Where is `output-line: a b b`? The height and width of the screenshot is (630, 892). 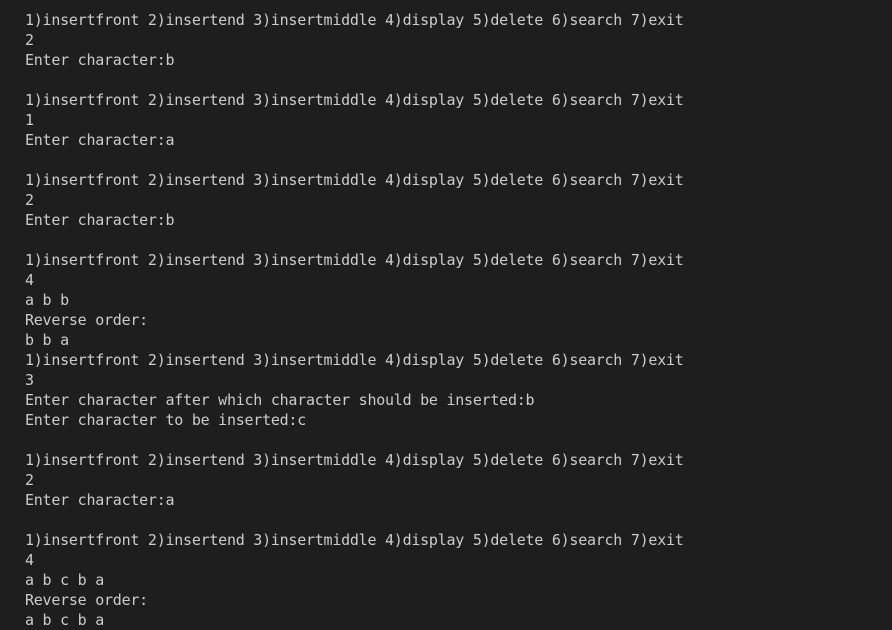
output-line: a b b is located at coordinates (47, 300).